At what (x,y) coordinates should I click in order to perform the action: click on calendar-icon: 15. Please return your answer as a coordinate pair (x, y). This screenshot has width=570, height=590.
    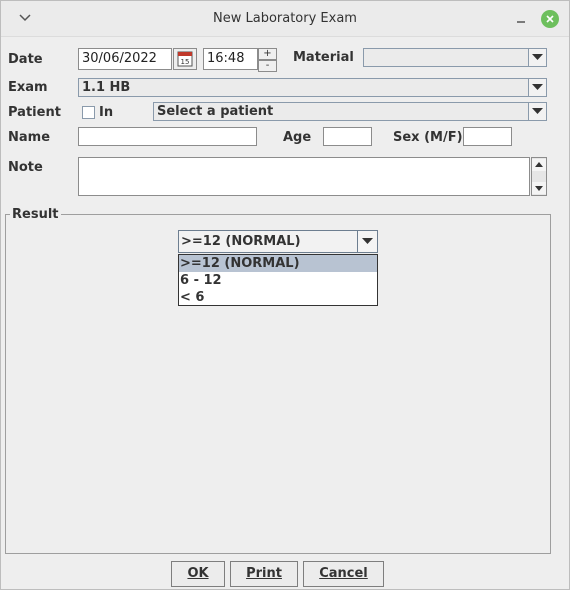
    Looking at the image, I should click on (185, 62).